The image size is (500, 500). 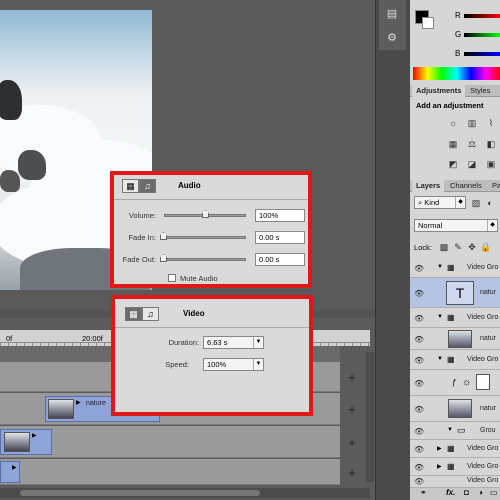 What do you see at coordinates (456, 73) in the screenshot?
I see `color-spectrum` at bounding box center [456, 73].